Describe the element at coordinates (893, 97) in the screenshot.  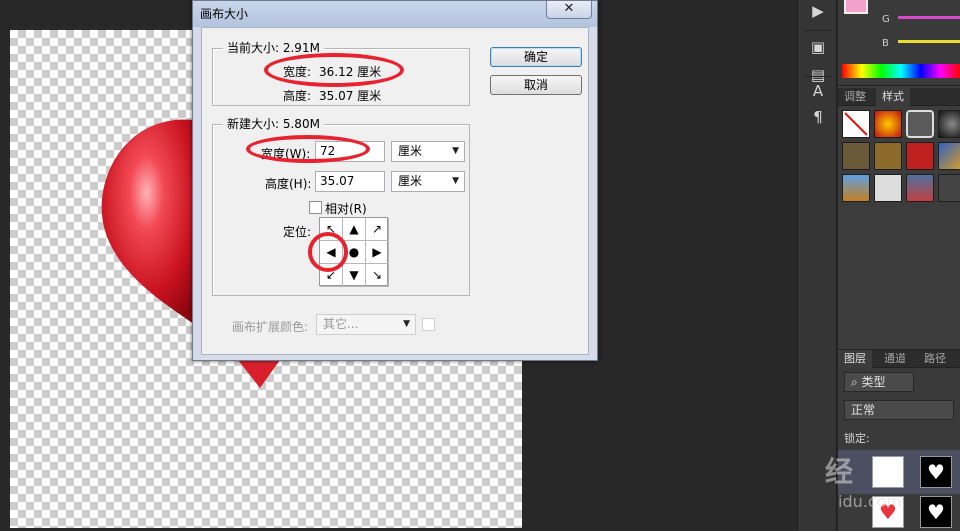
I see `tab-styles: 样式` at that location.